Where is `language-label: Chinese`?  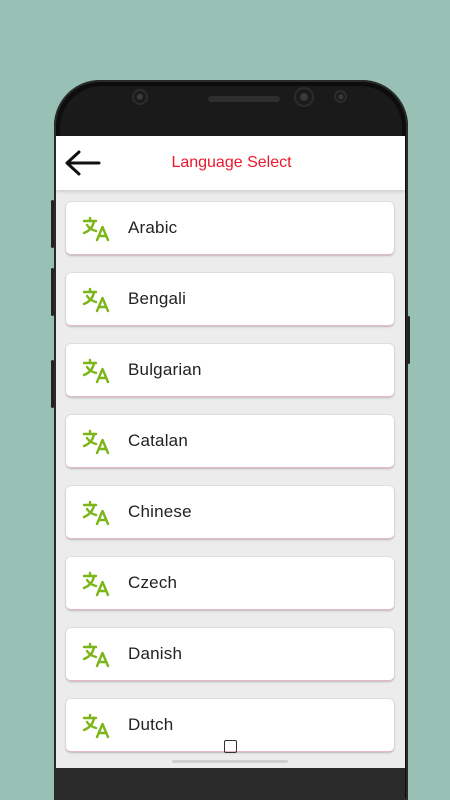 language-label: Chinese is located at coordinates (160, 511).